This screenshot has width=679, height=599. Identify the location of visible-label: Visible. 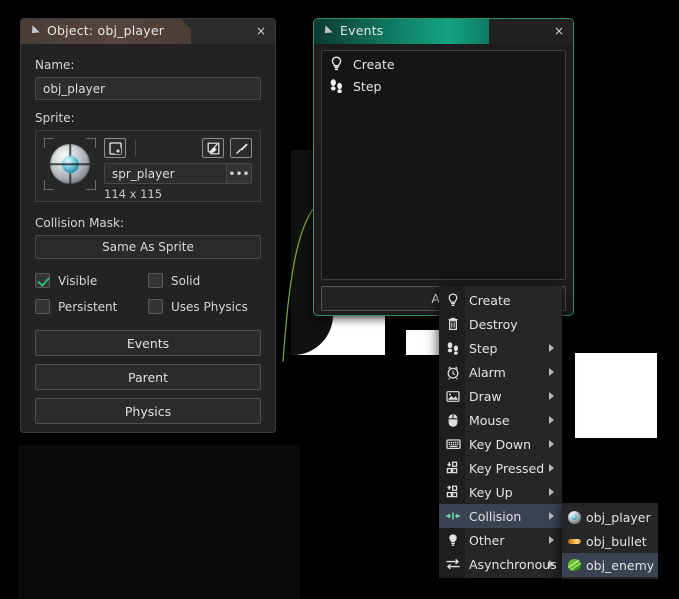
(78, 280).